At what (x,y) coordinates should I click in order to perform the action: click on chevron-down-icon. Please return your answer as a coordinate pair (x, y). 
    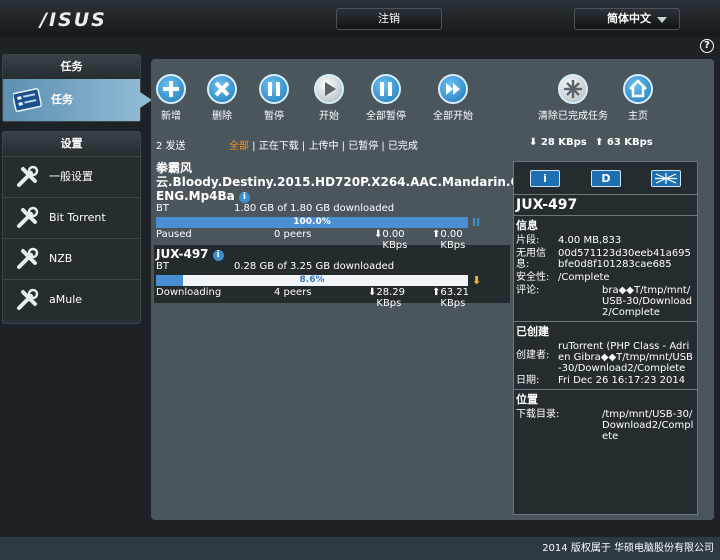
    Looking at the image, I should click on (662, 20).